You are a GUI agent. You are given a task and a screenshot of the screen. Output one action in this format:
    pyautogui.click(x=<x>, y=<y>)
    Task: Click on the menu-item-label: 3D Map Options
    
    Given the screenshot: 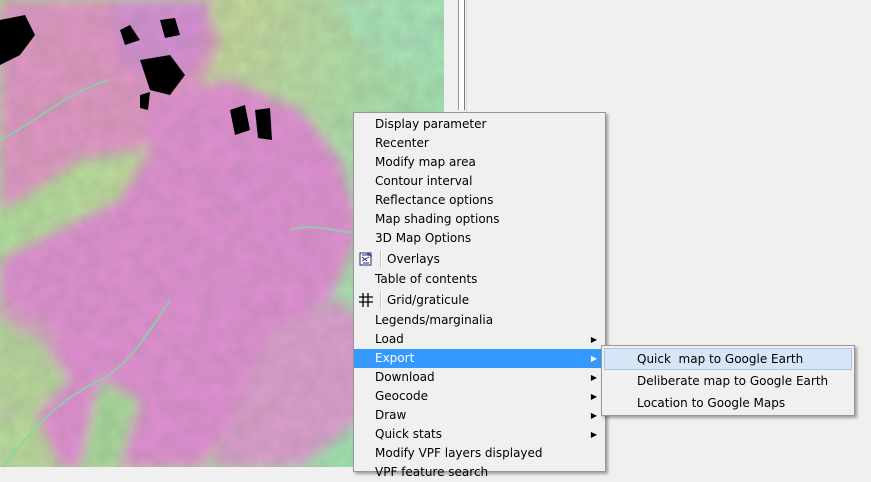 What is the action you would take?
    pyautogui.click(x=423, y=238)
    